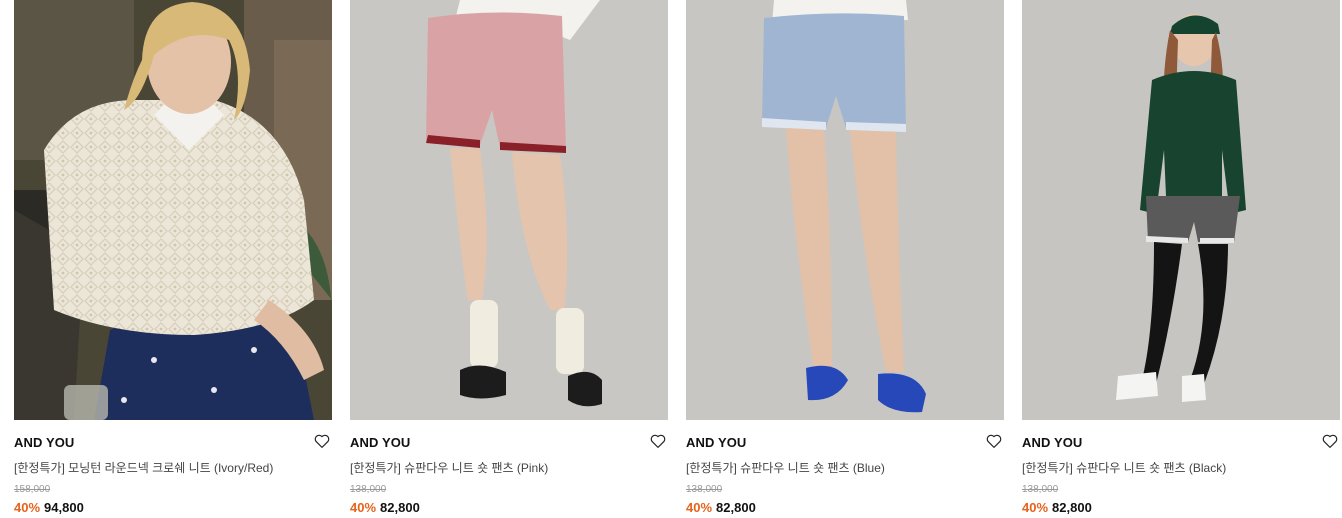 This screenshot has width=1342, height=518. Describe the element at coordinates (143, 467) in the screenshot. I see `product-name: [한정특가] 모닝턴 라운드넥 크로쉐 니트 (Ivory/Red)` at that location.